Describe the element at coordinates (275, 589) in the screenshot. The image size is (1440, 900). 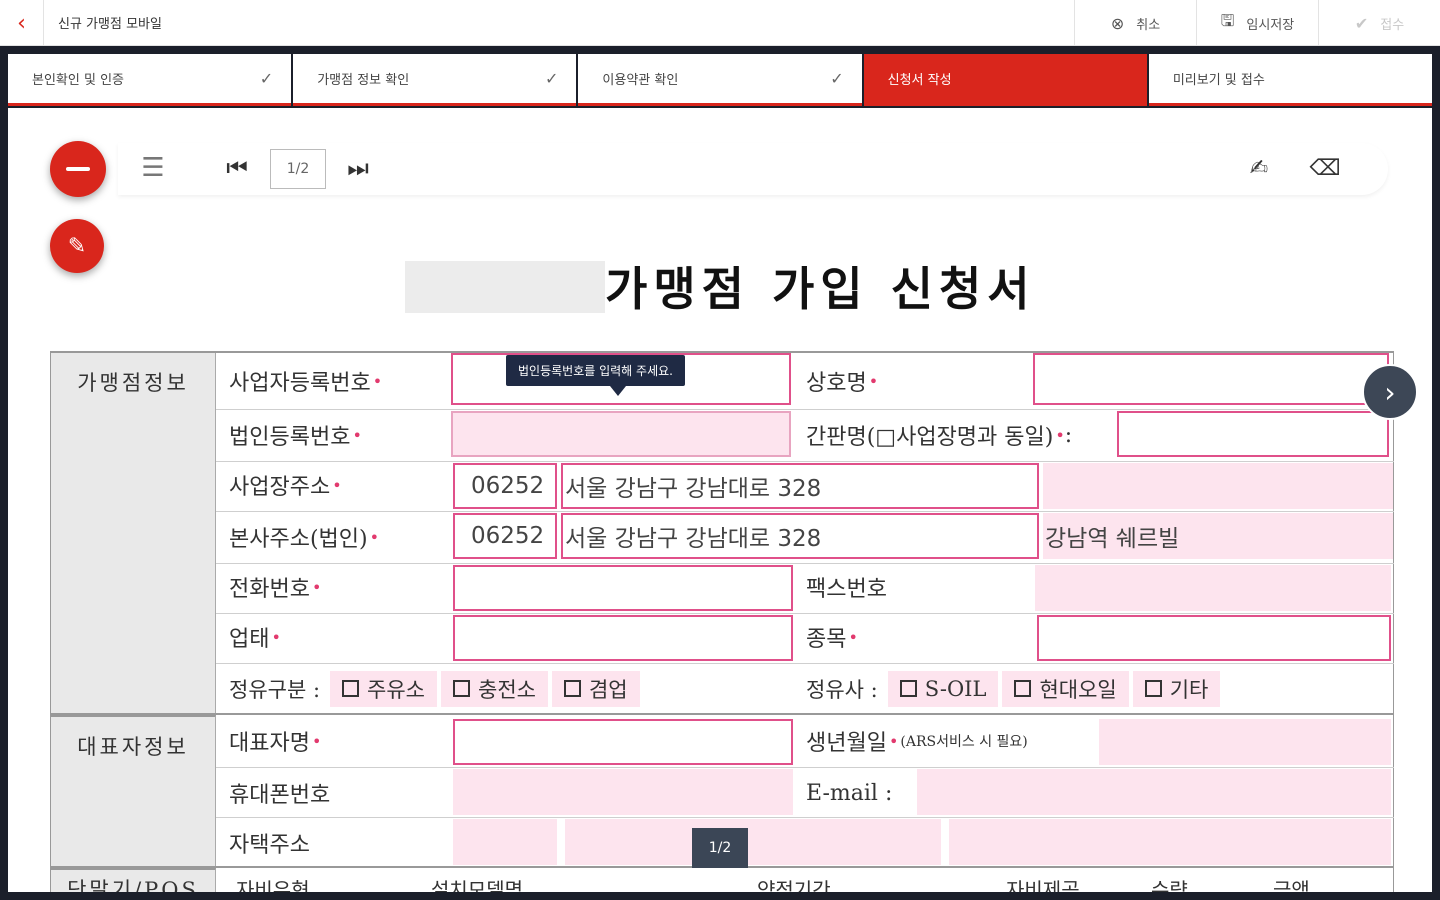
I see `phone-label: 전화번호 •` at that location.